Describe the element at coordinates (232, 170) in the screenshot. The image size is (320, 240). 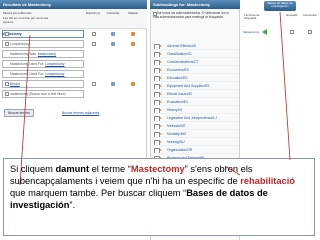
I see `arrow-to-rehabilitation` at that location.